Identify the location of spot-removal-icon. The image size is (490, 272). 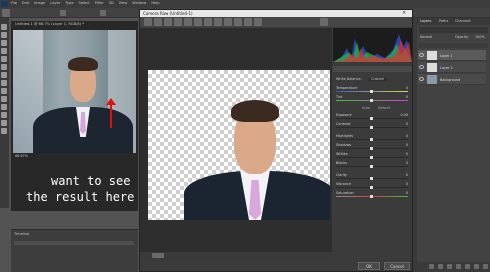
(208, 22).